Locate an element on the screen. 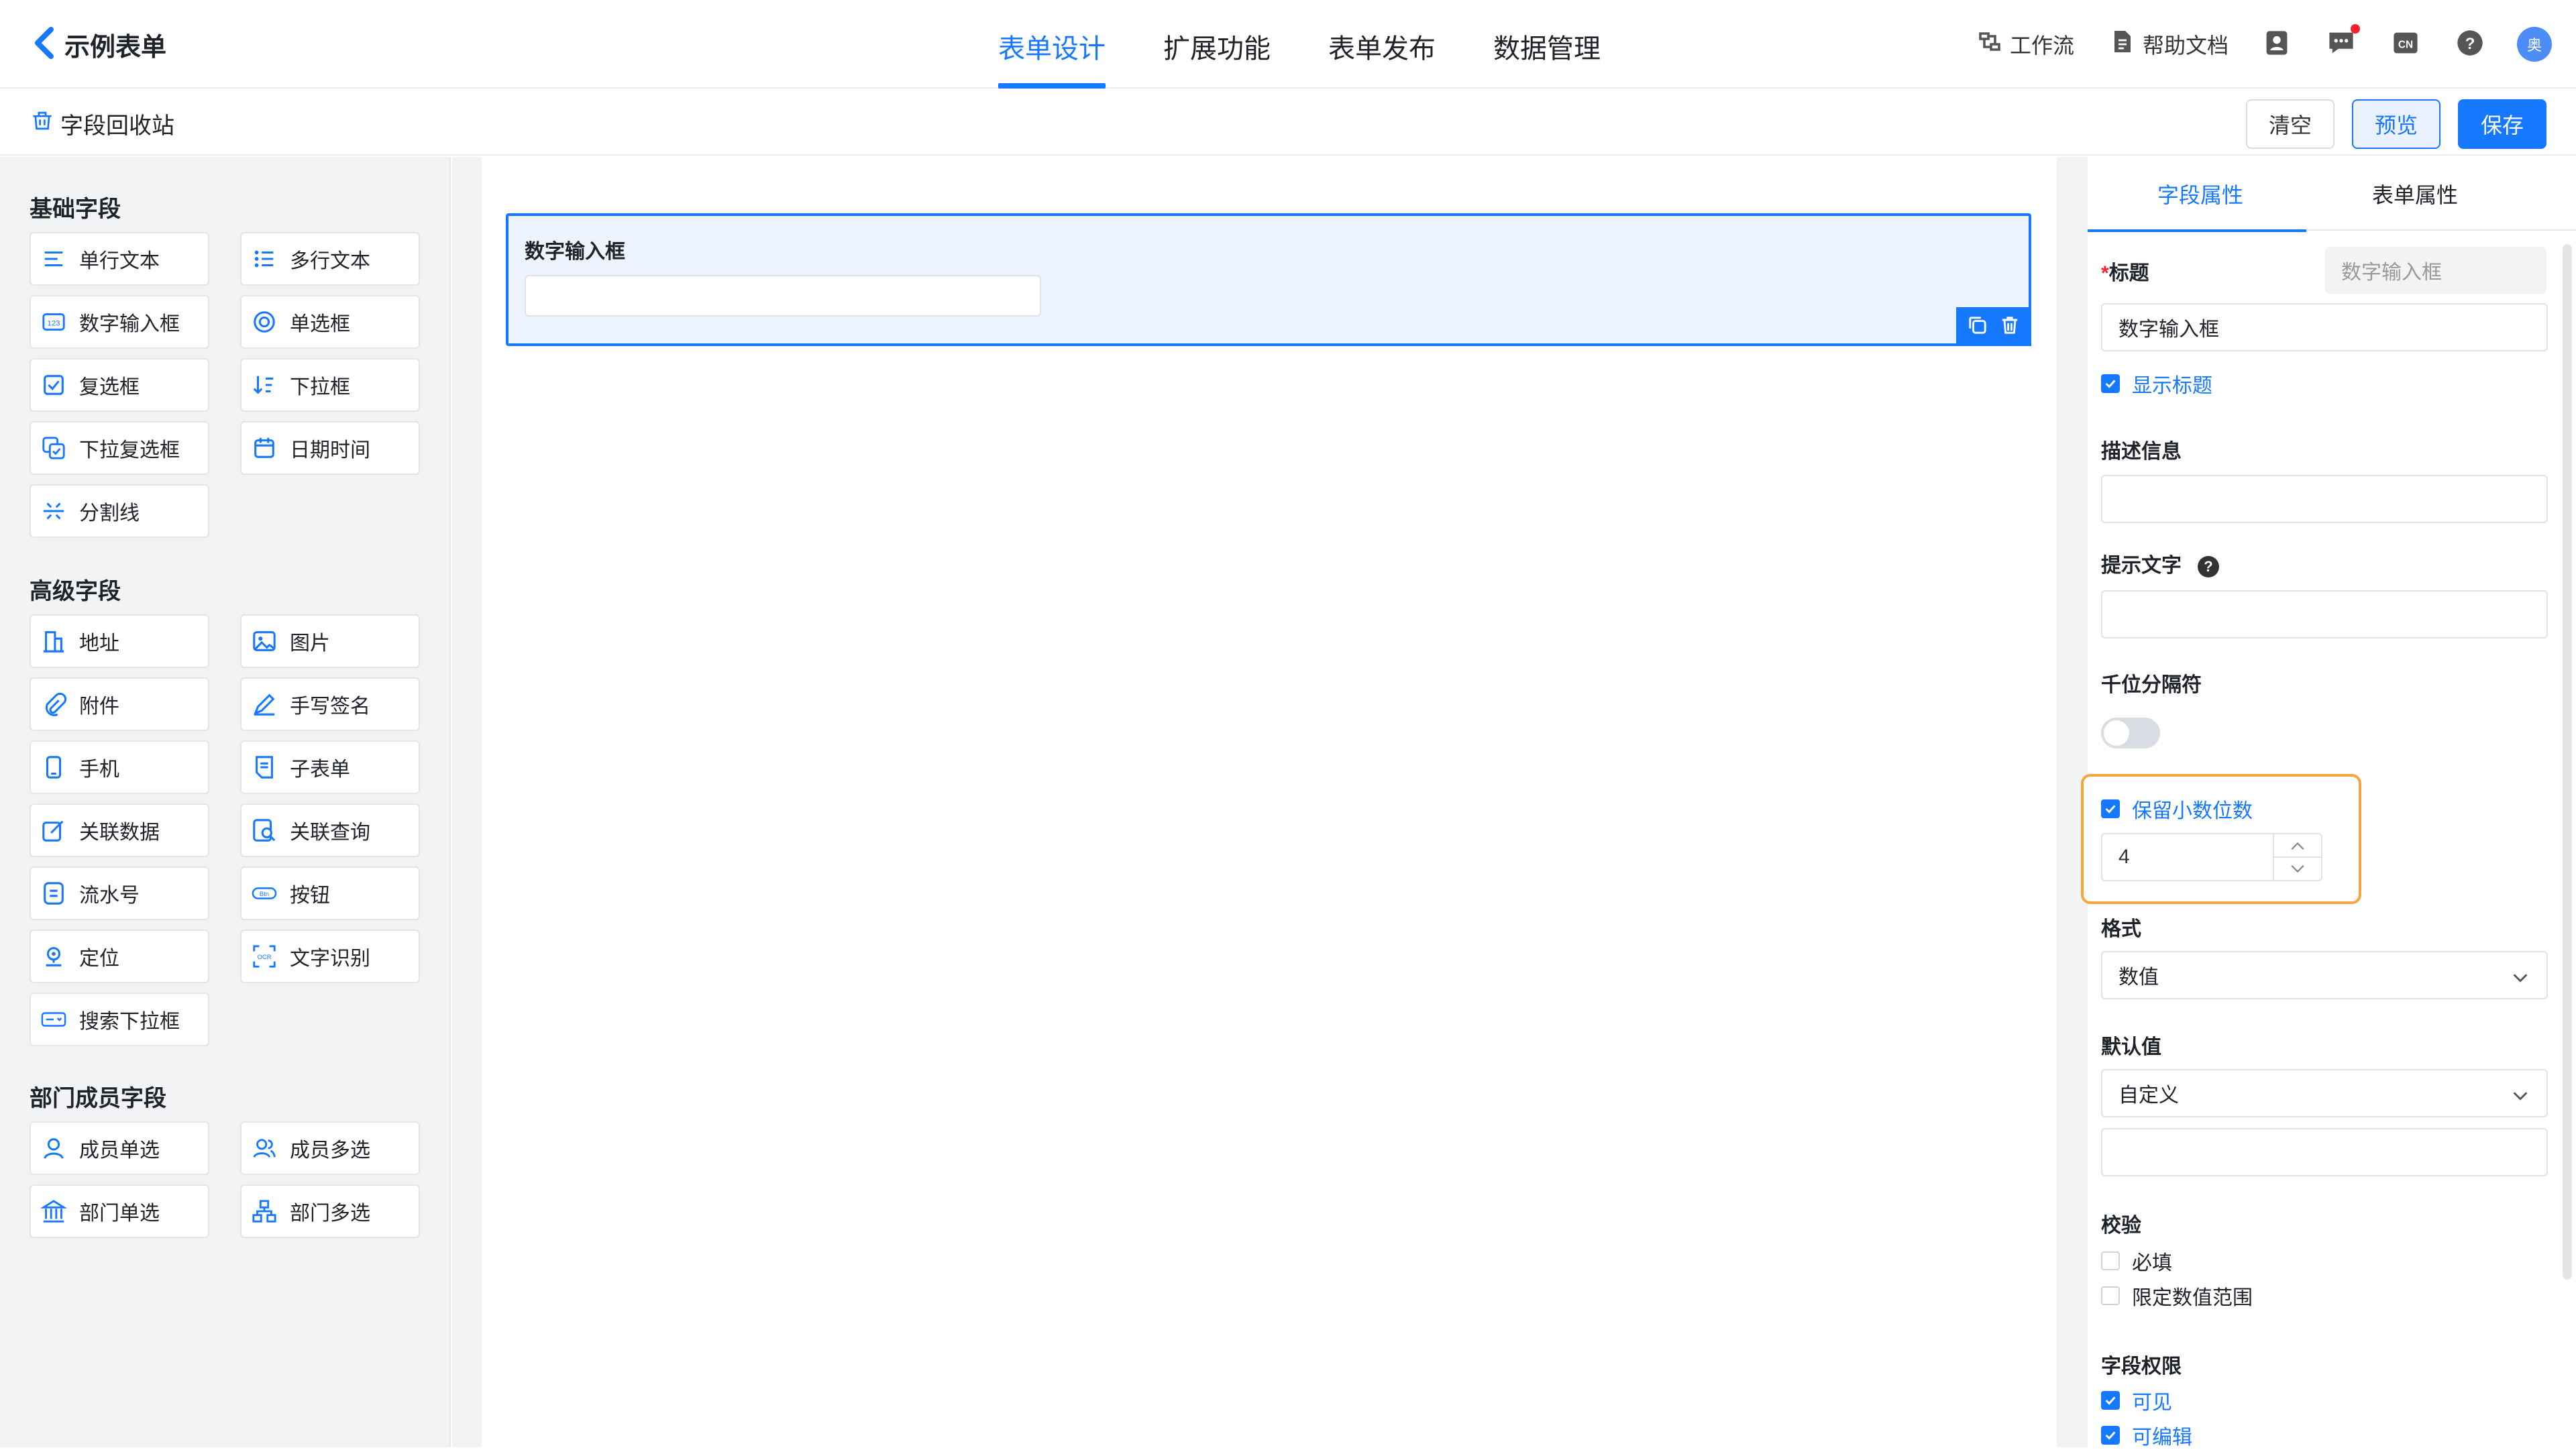 The height and width of the screenshot is (1450, 2576). hint-input is located at coordinates (2324, 614).